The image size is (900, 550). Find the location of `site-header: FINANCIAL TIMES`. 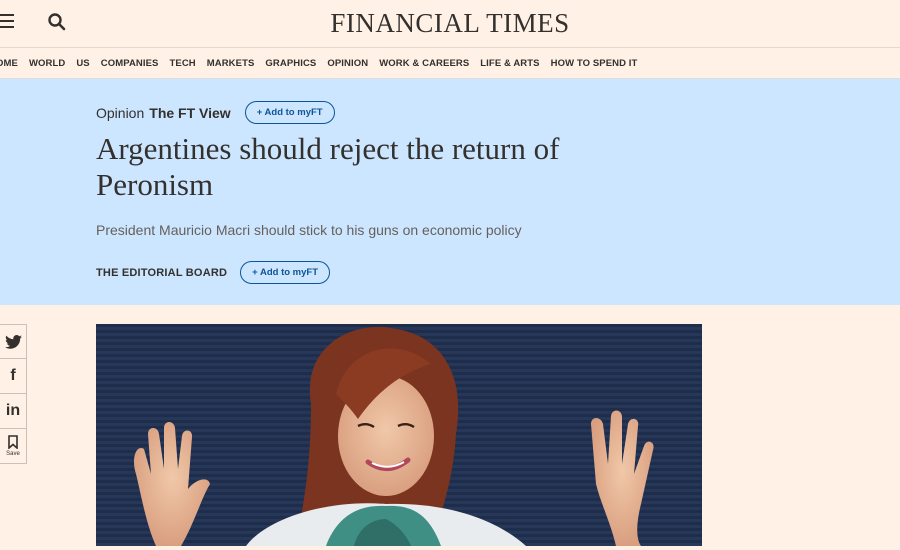

site-header: FINANCIAL TIMES is located at coordinates (450, 24).